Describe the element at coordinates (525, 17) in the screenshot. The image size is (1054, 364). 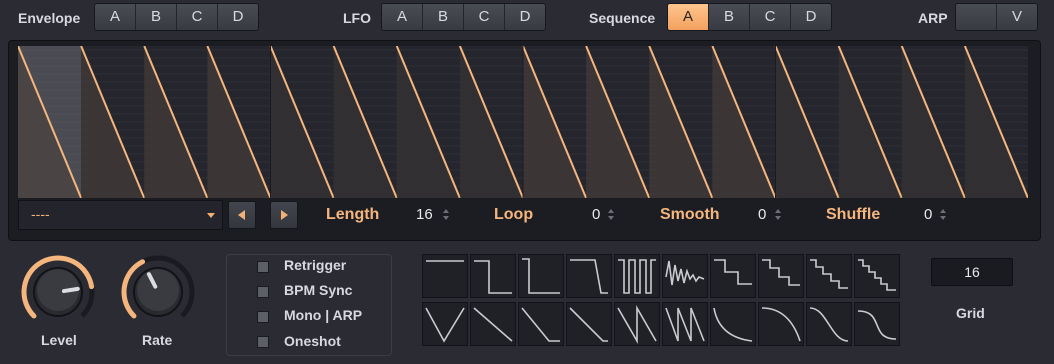
I see `lfo-d-button: D` at that location.